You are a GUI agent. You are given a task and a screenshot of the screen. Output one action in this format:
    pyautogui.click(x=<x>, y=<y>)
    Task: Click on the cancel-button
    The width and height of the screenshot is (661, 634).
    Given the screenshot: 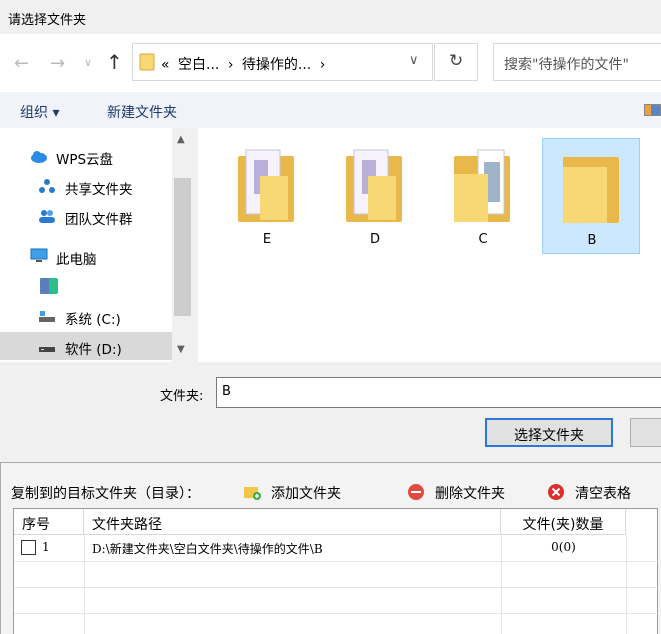 What is the action you would take?
    pyautogui.click(x=645, y=432)
    